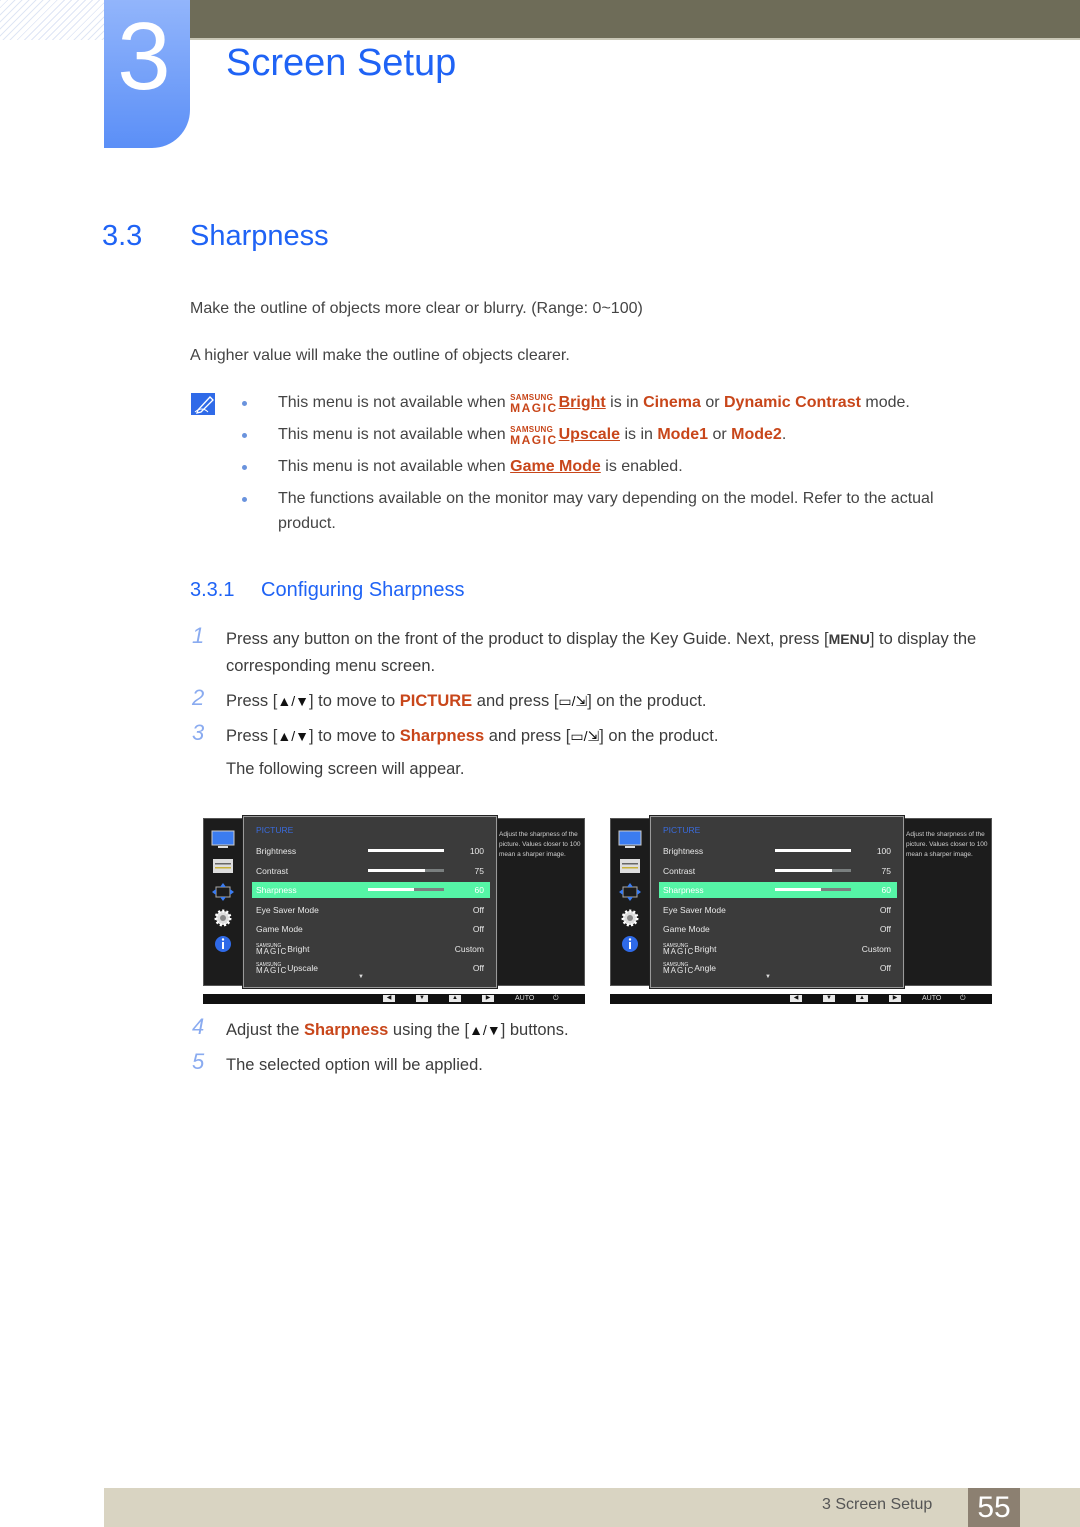  Describe the element at coordinates (144, 56) in the screenshot. I see `chapter-number: 3` at that location.